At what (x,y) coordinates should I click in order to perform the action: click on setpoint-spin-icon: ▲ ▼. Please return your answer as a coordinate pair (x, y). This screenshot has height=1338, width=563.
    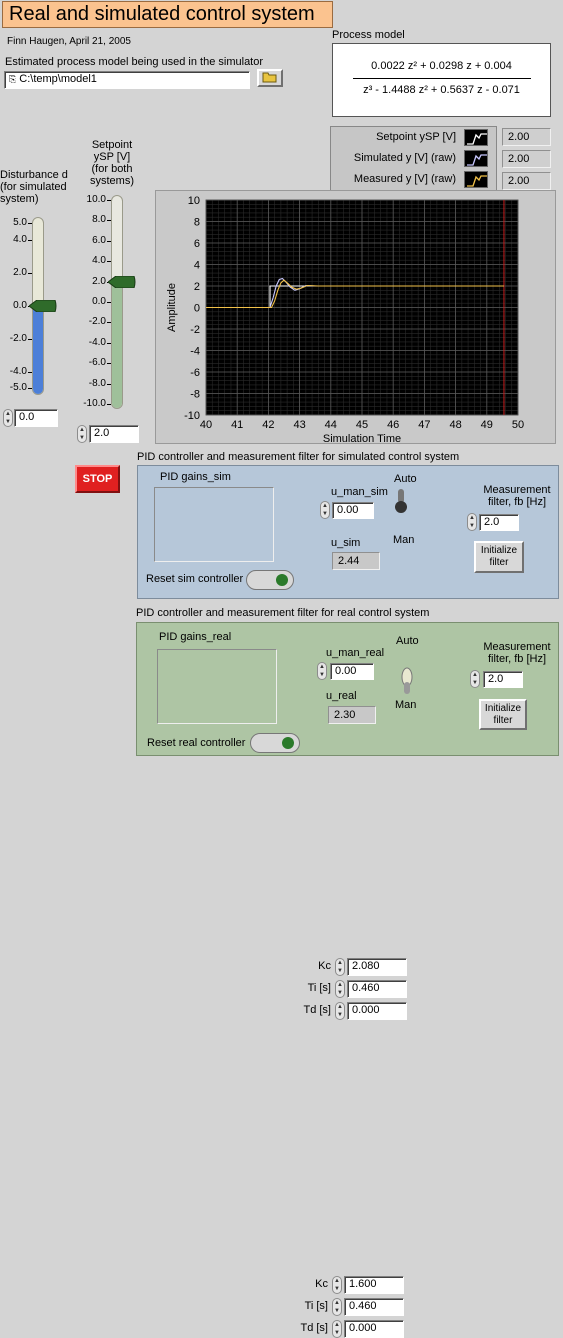
    Looking at the image, I should click on (82, 434).